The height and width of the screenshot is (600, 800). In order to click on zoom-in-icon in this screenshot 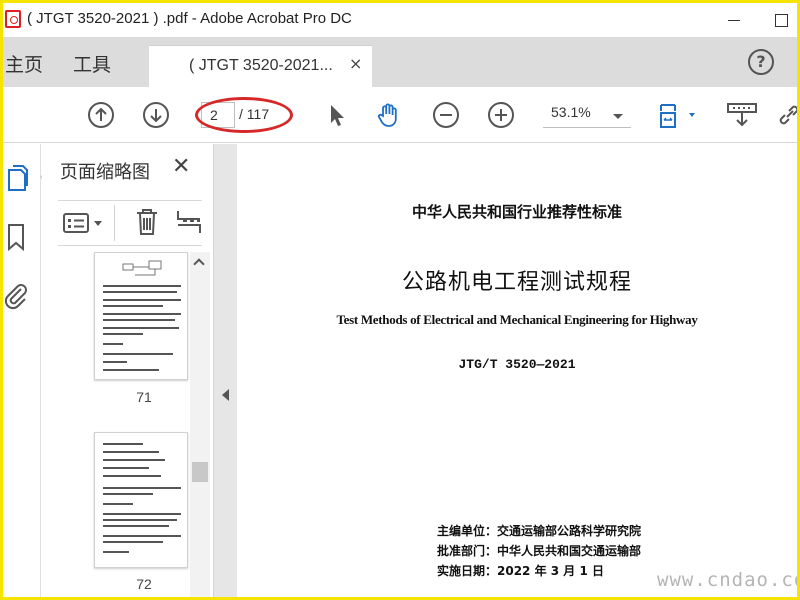, I will do `click(501, 115)`.